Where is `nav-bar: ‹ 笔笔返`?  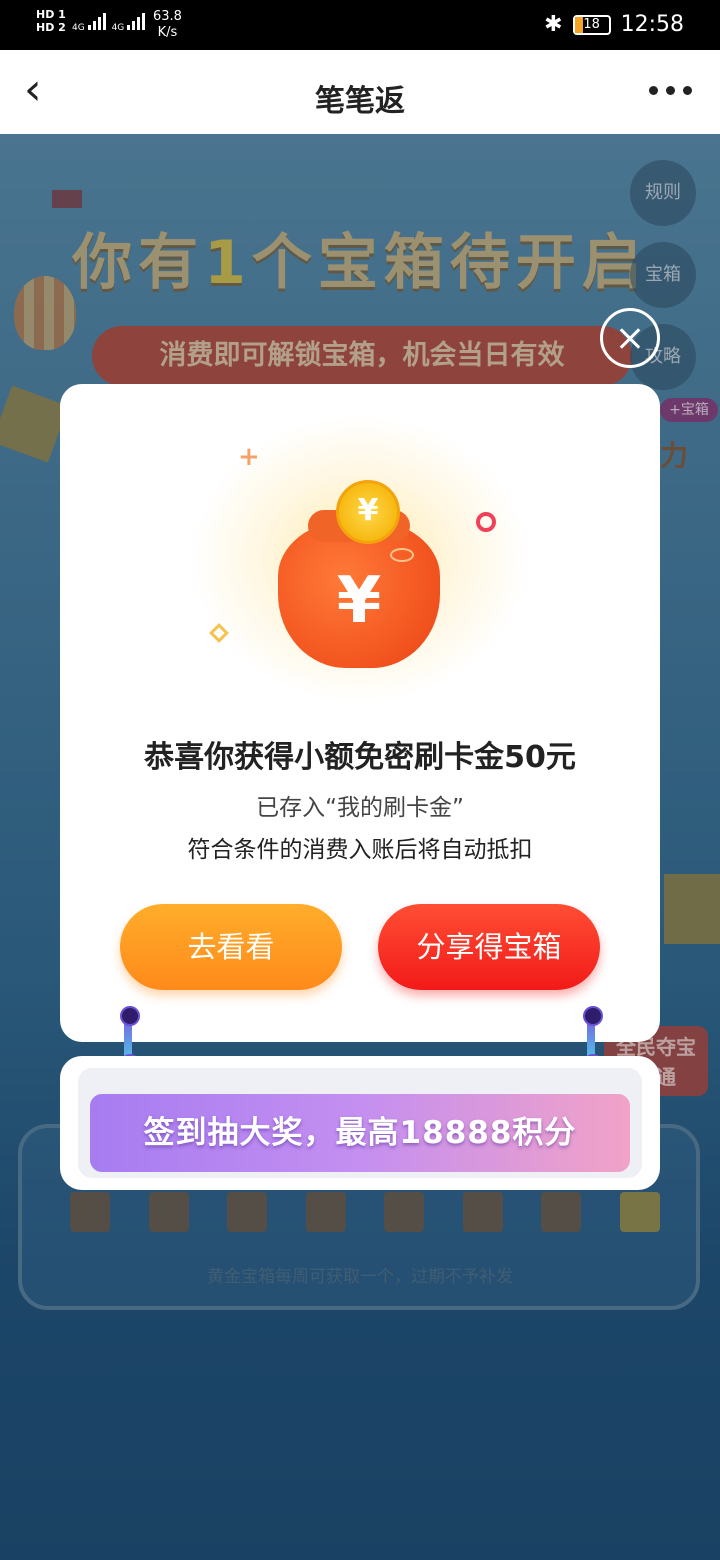 nav-bar: ‹ 笔笔返 is located at coordinates (360, 92).